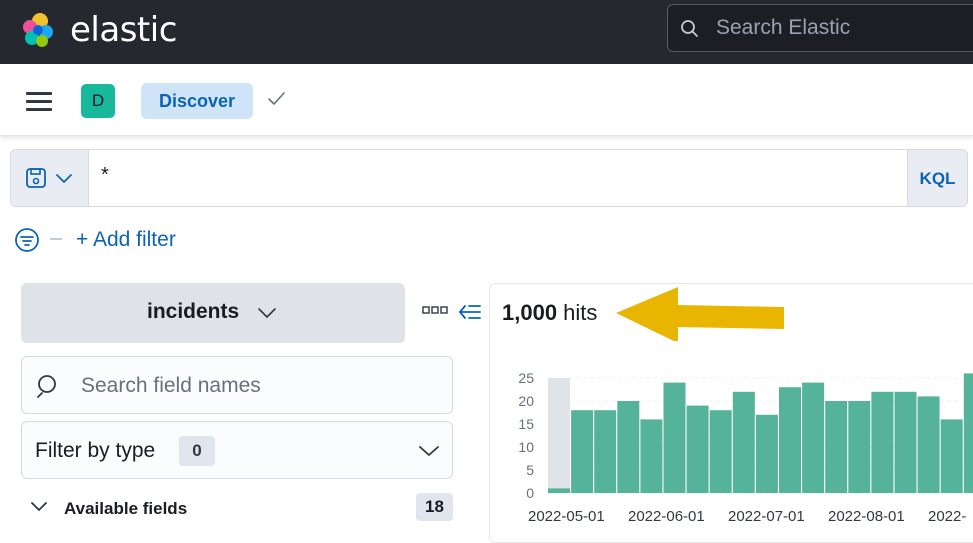 This screenshot has height=543, width=973. Describe the element at coordinates (197, 451) in the screenshot. I see `filter-count-badge: 0` at that location.